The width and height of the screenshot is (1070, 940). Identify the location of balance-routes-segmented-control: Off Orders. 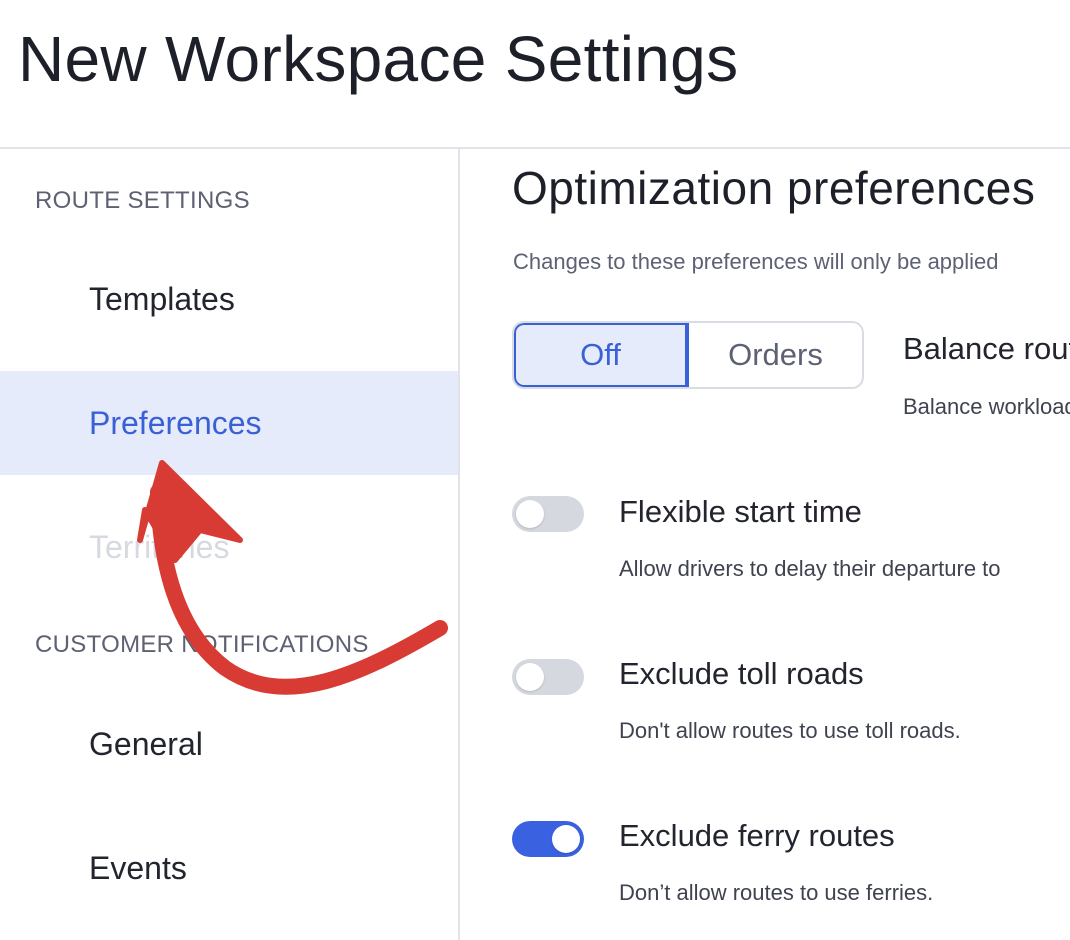
(688, 355).